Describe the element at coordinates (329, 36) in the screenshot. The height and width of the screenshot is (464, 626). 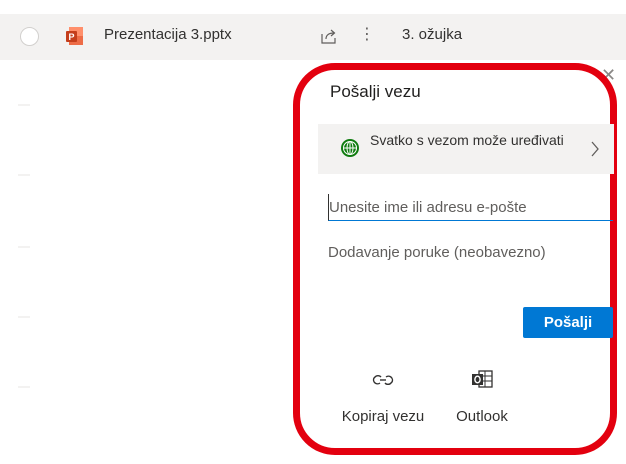
I see `share-icon` at that location.